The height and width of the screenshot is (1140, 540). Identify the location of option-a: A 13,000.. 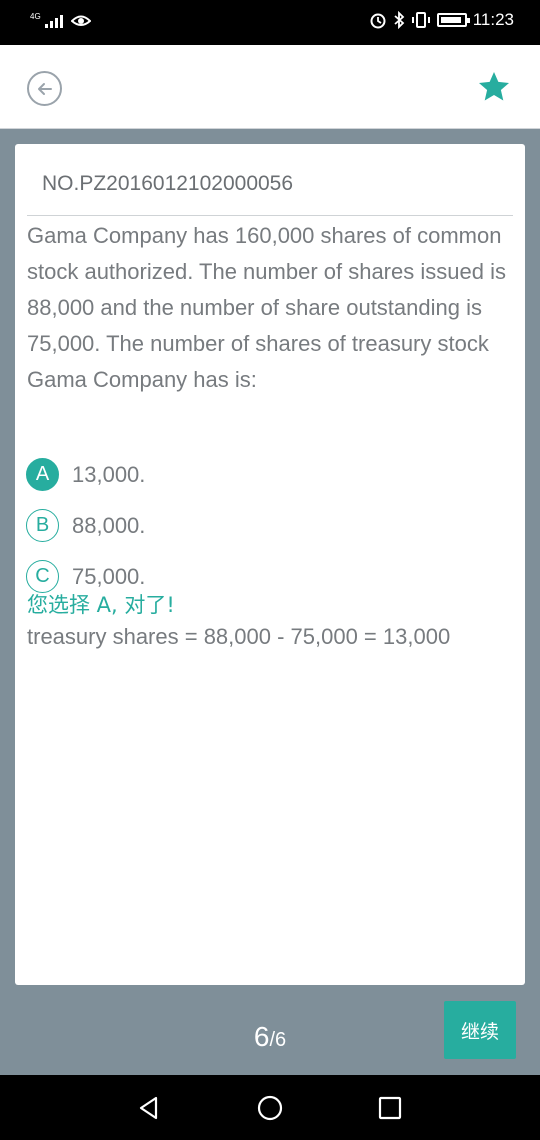
(266, 474).